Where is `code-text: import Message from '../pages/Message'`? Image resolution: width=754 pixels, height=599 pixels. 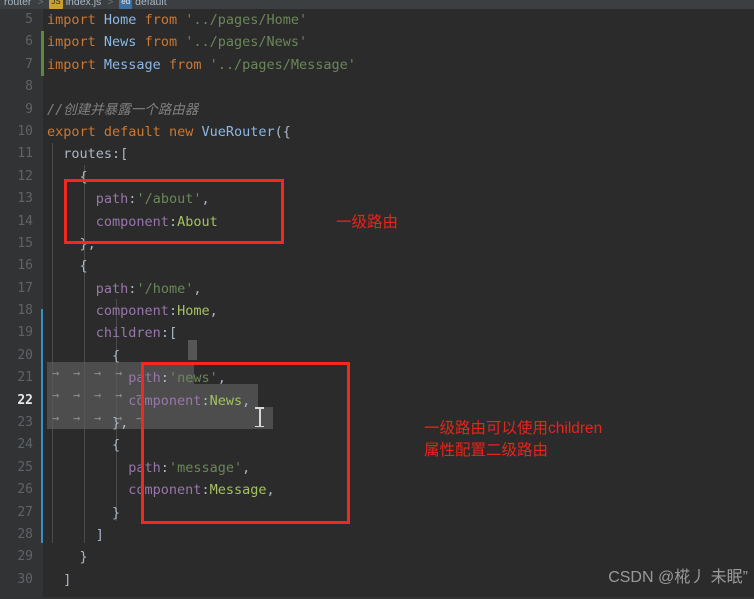 code-text: import Message from '../pages/Message' is located at coordinates (201, 65).